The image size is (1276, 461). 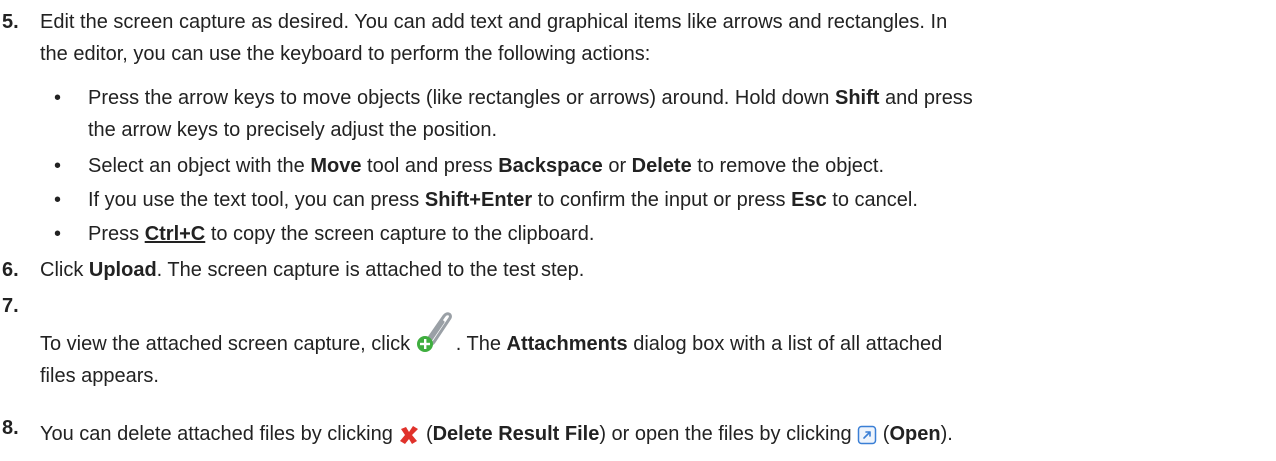 What do you see at coordinates (336, 166) in the screenshot?
I see `keyword: Move` at bounding box center [336, 166].